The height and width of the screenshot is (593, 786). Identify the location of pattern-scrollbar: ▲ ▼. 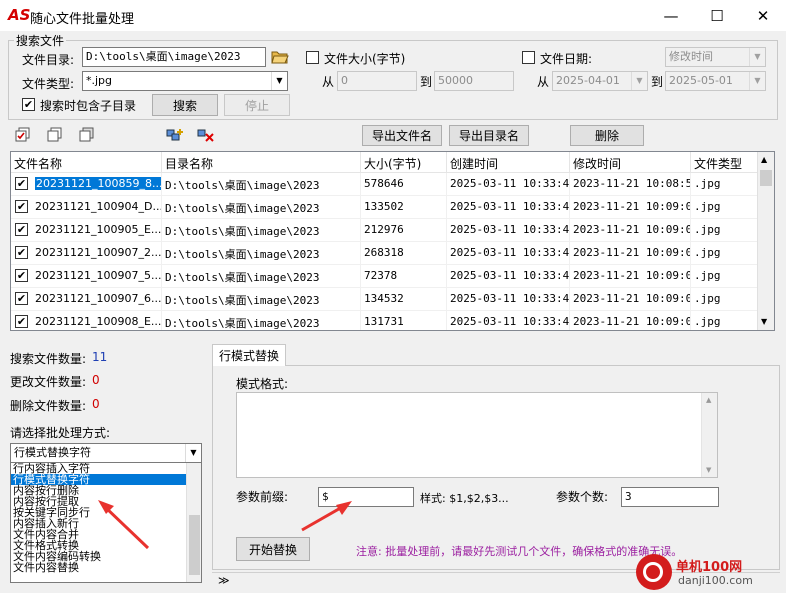
(709, 435).